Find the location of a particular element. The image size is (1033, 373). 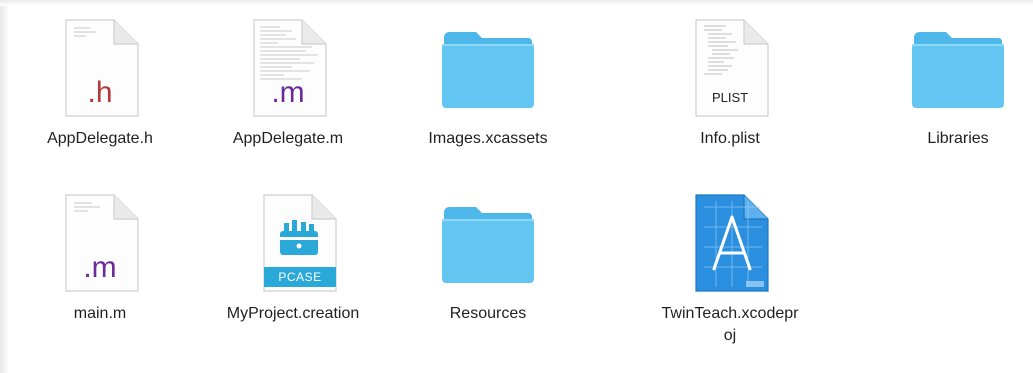

file-name: TwinTeach.xcodepr oj is located at coordinates (730, 324).